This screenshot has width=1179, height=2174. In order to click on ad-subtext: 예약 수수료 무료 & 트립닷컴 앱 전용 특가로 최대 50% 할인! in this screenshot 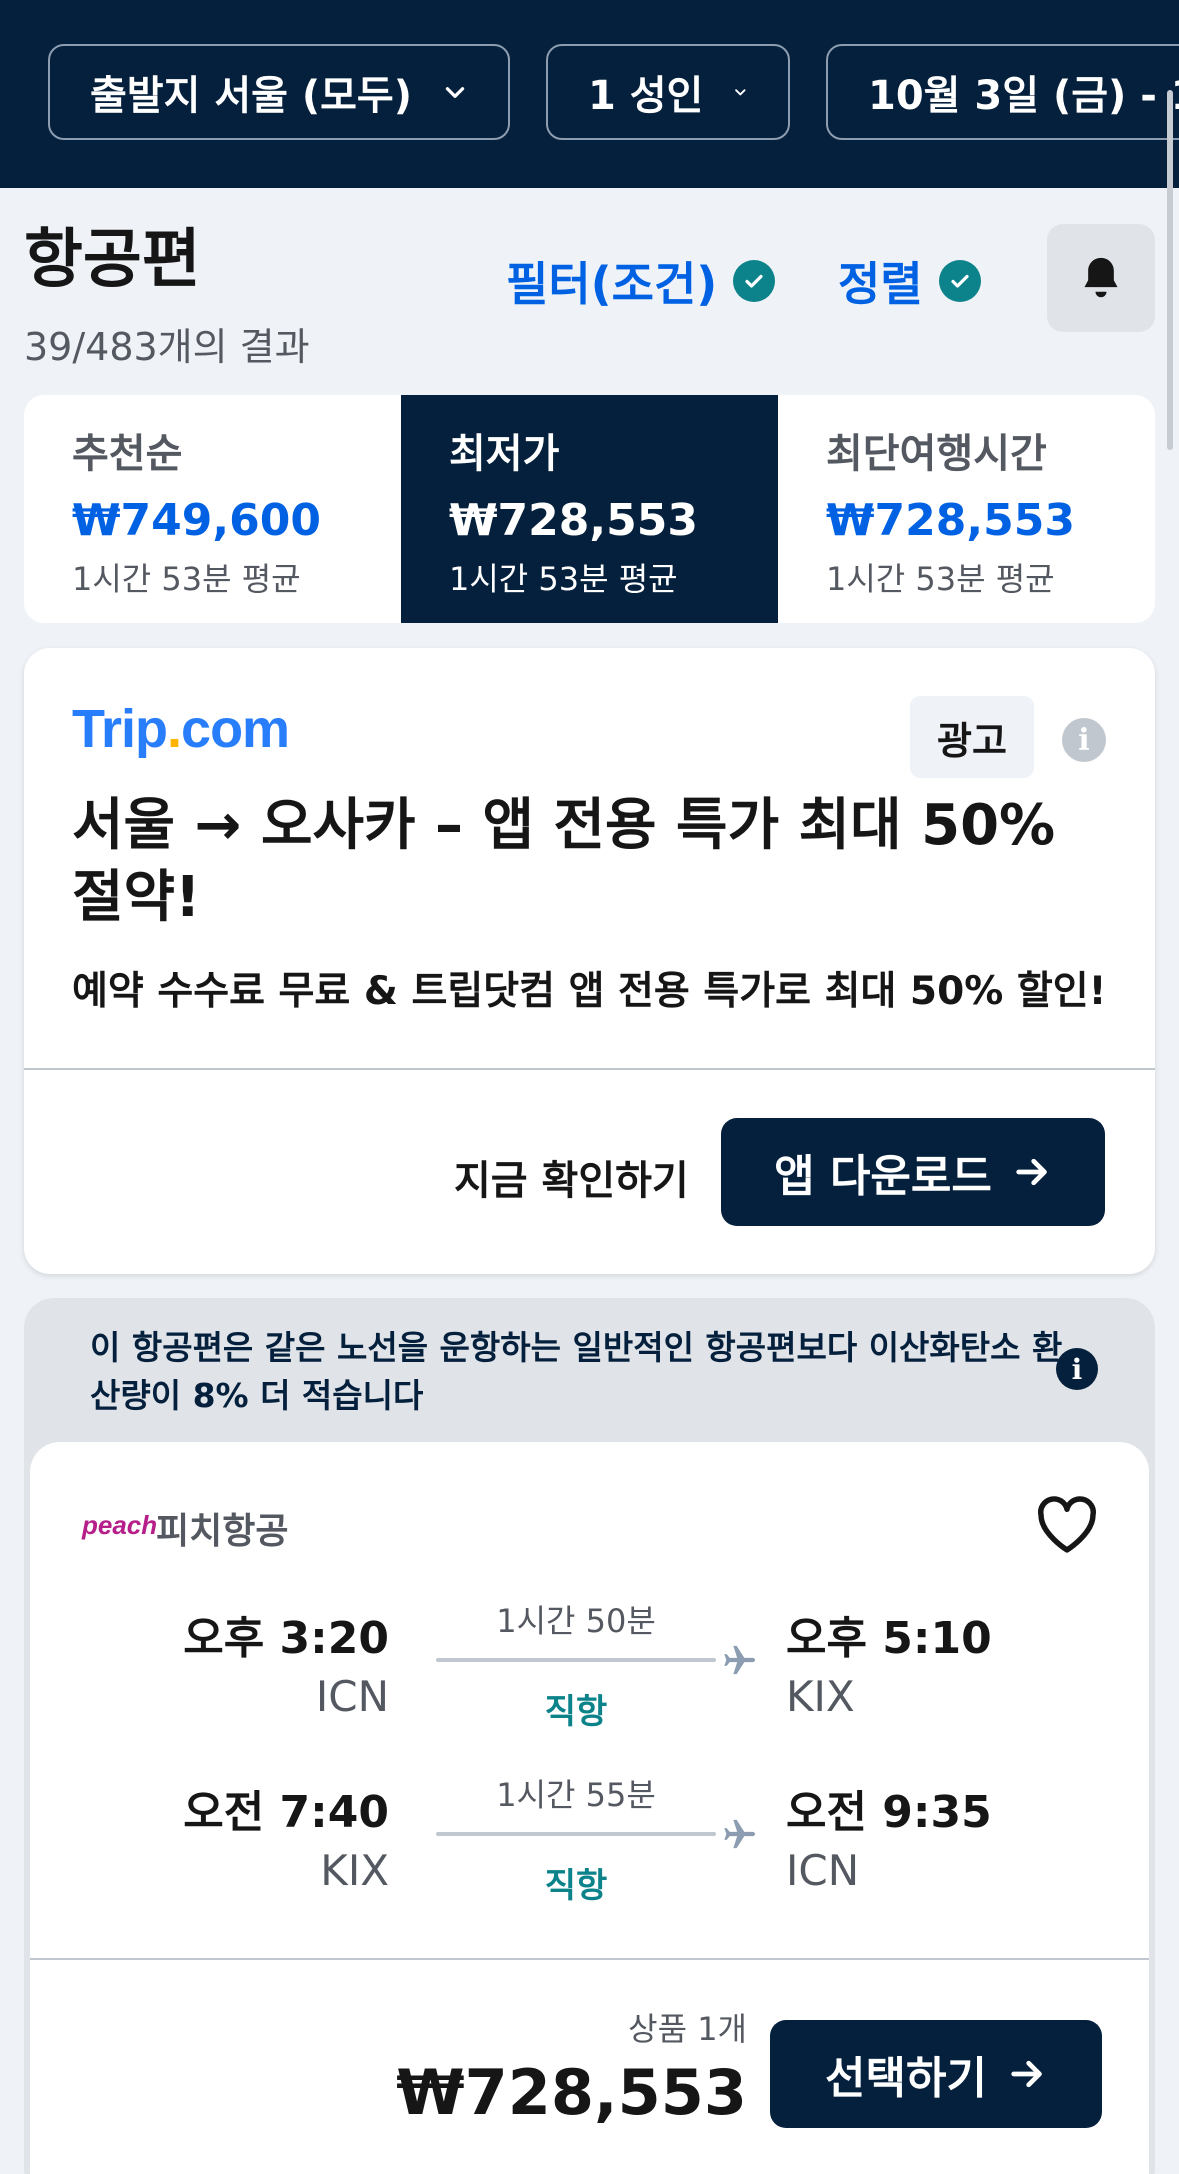, I will do `click(589, 991)`.